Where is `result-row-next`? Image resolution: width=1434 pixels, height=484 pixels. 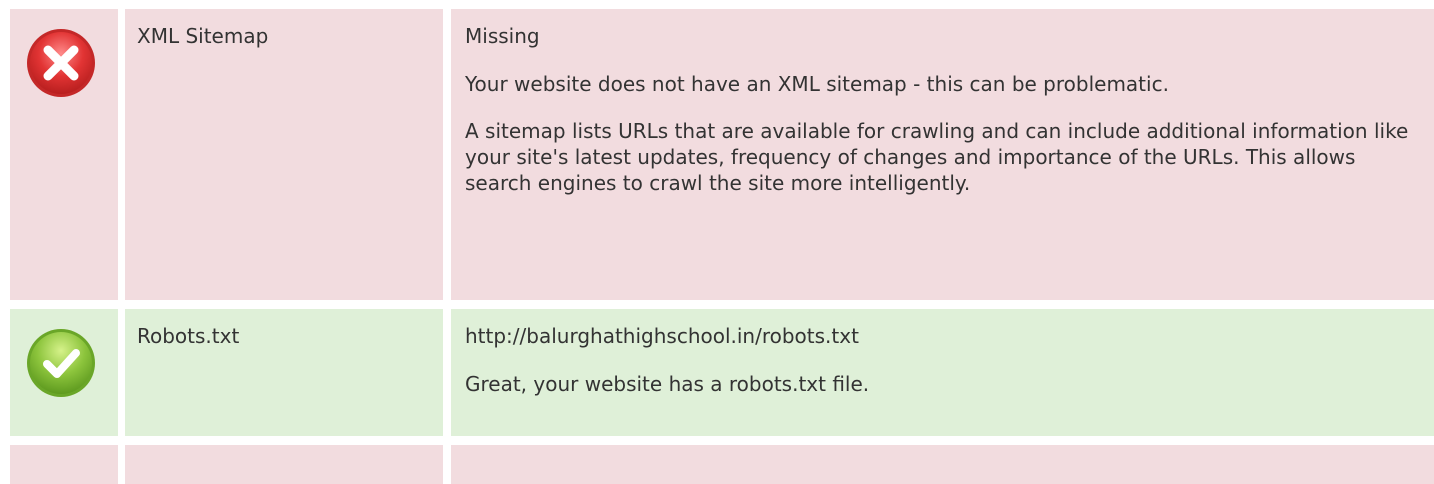
result-row-next is located at coordinates (717, 464).